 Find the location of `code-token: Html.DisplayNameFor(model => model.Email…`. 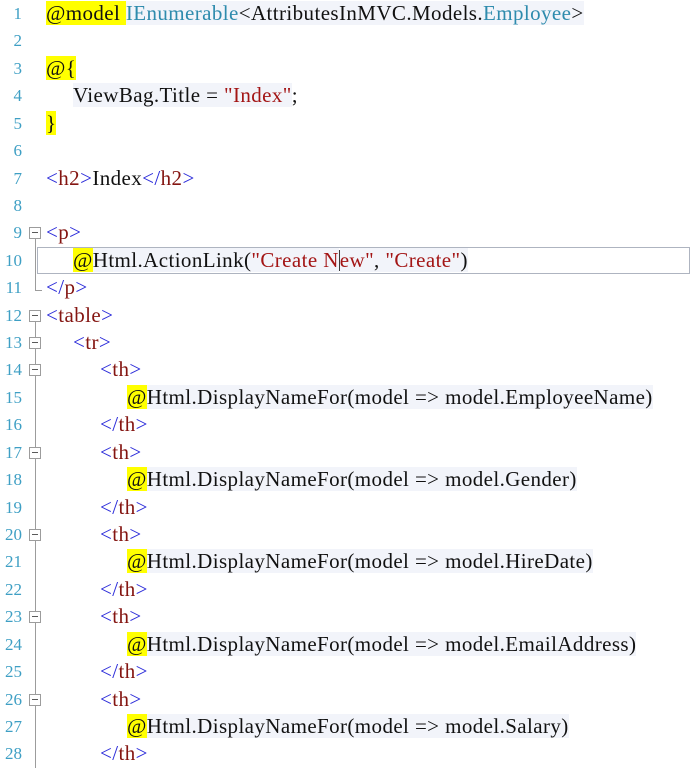

code-token: Html.DisplayNameFor(model => model.Email… is located at coordinates (391, 643).